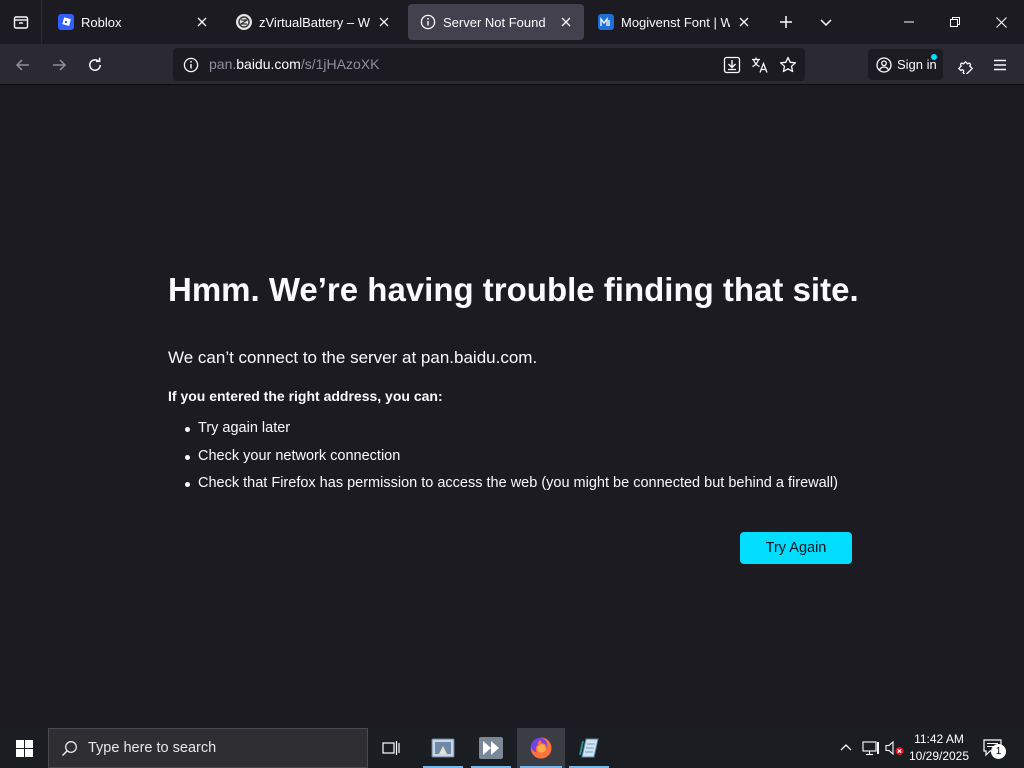 This screenshot has height=768, width=1024. I want to click on list-item: Check your network connection, so click(511, 462).